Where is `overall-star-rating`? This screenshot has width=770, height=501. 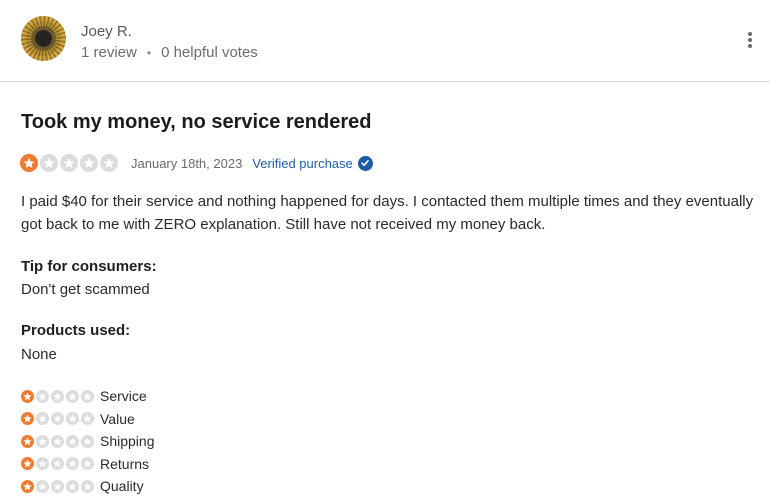
overall-star-rating is located at coordinates (69, 163).